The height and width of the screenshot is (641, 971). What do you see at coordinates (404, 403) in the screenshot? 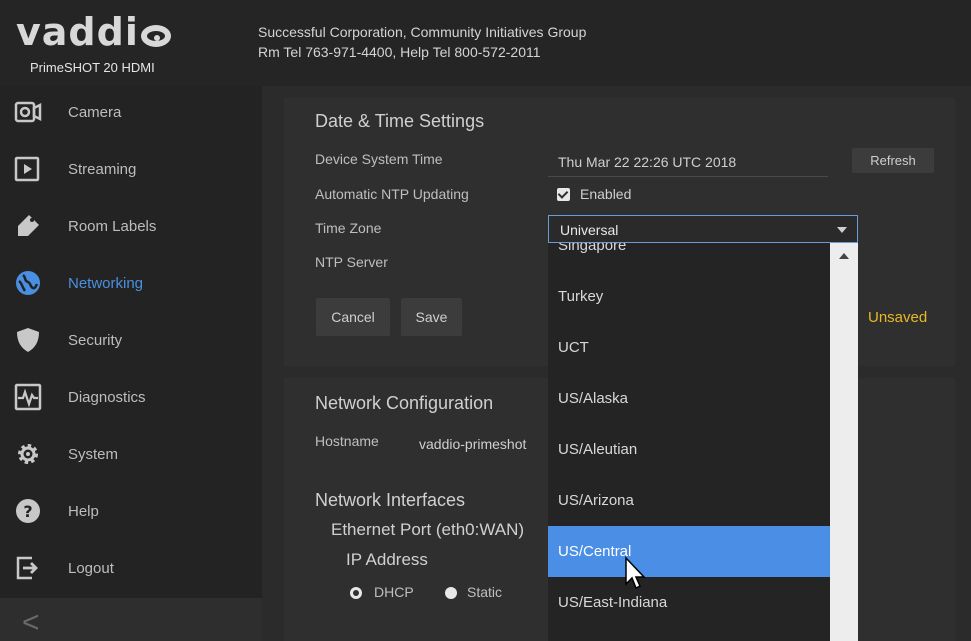
I see `network-title: Network Configuration` at bounding box center [404, 403].